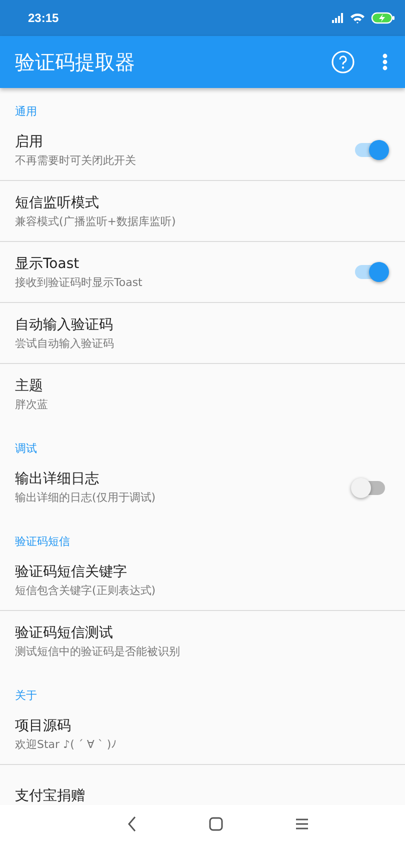 The width and height of the screenshot is (405, 843). Describe the element at coordinates (202, 734) in the screenshot. I see `settings-item: 项目源码 欢迎Star ♪( ´ ∀ ` )ﾉ` at that location.